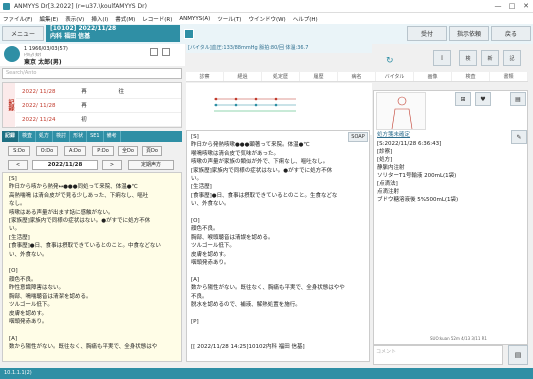  Describe the element at coordinates (12, 54) in the screenshot. I see `avatar-icon` at that location.